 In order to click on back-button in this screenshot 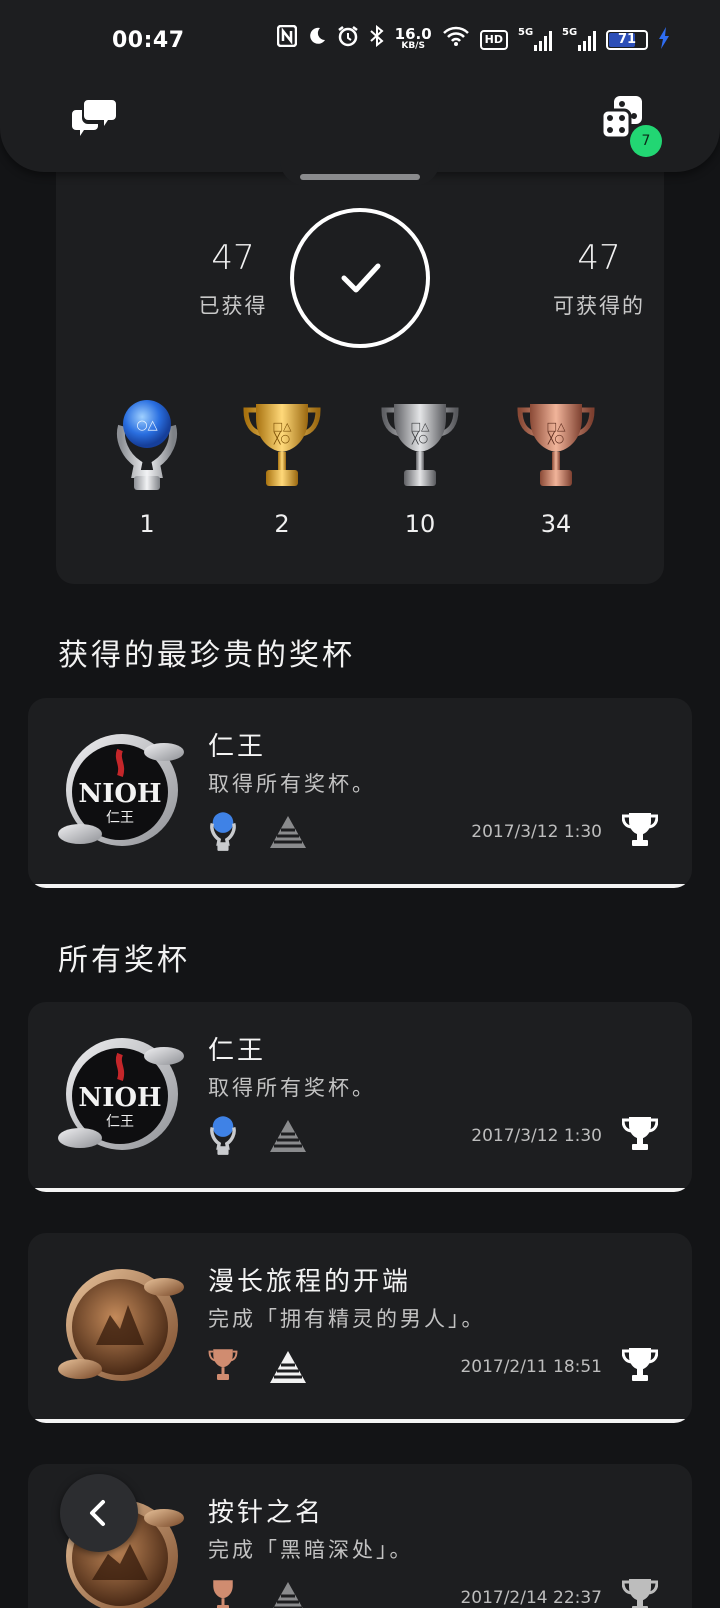, I will do `click(99, 1513)`.